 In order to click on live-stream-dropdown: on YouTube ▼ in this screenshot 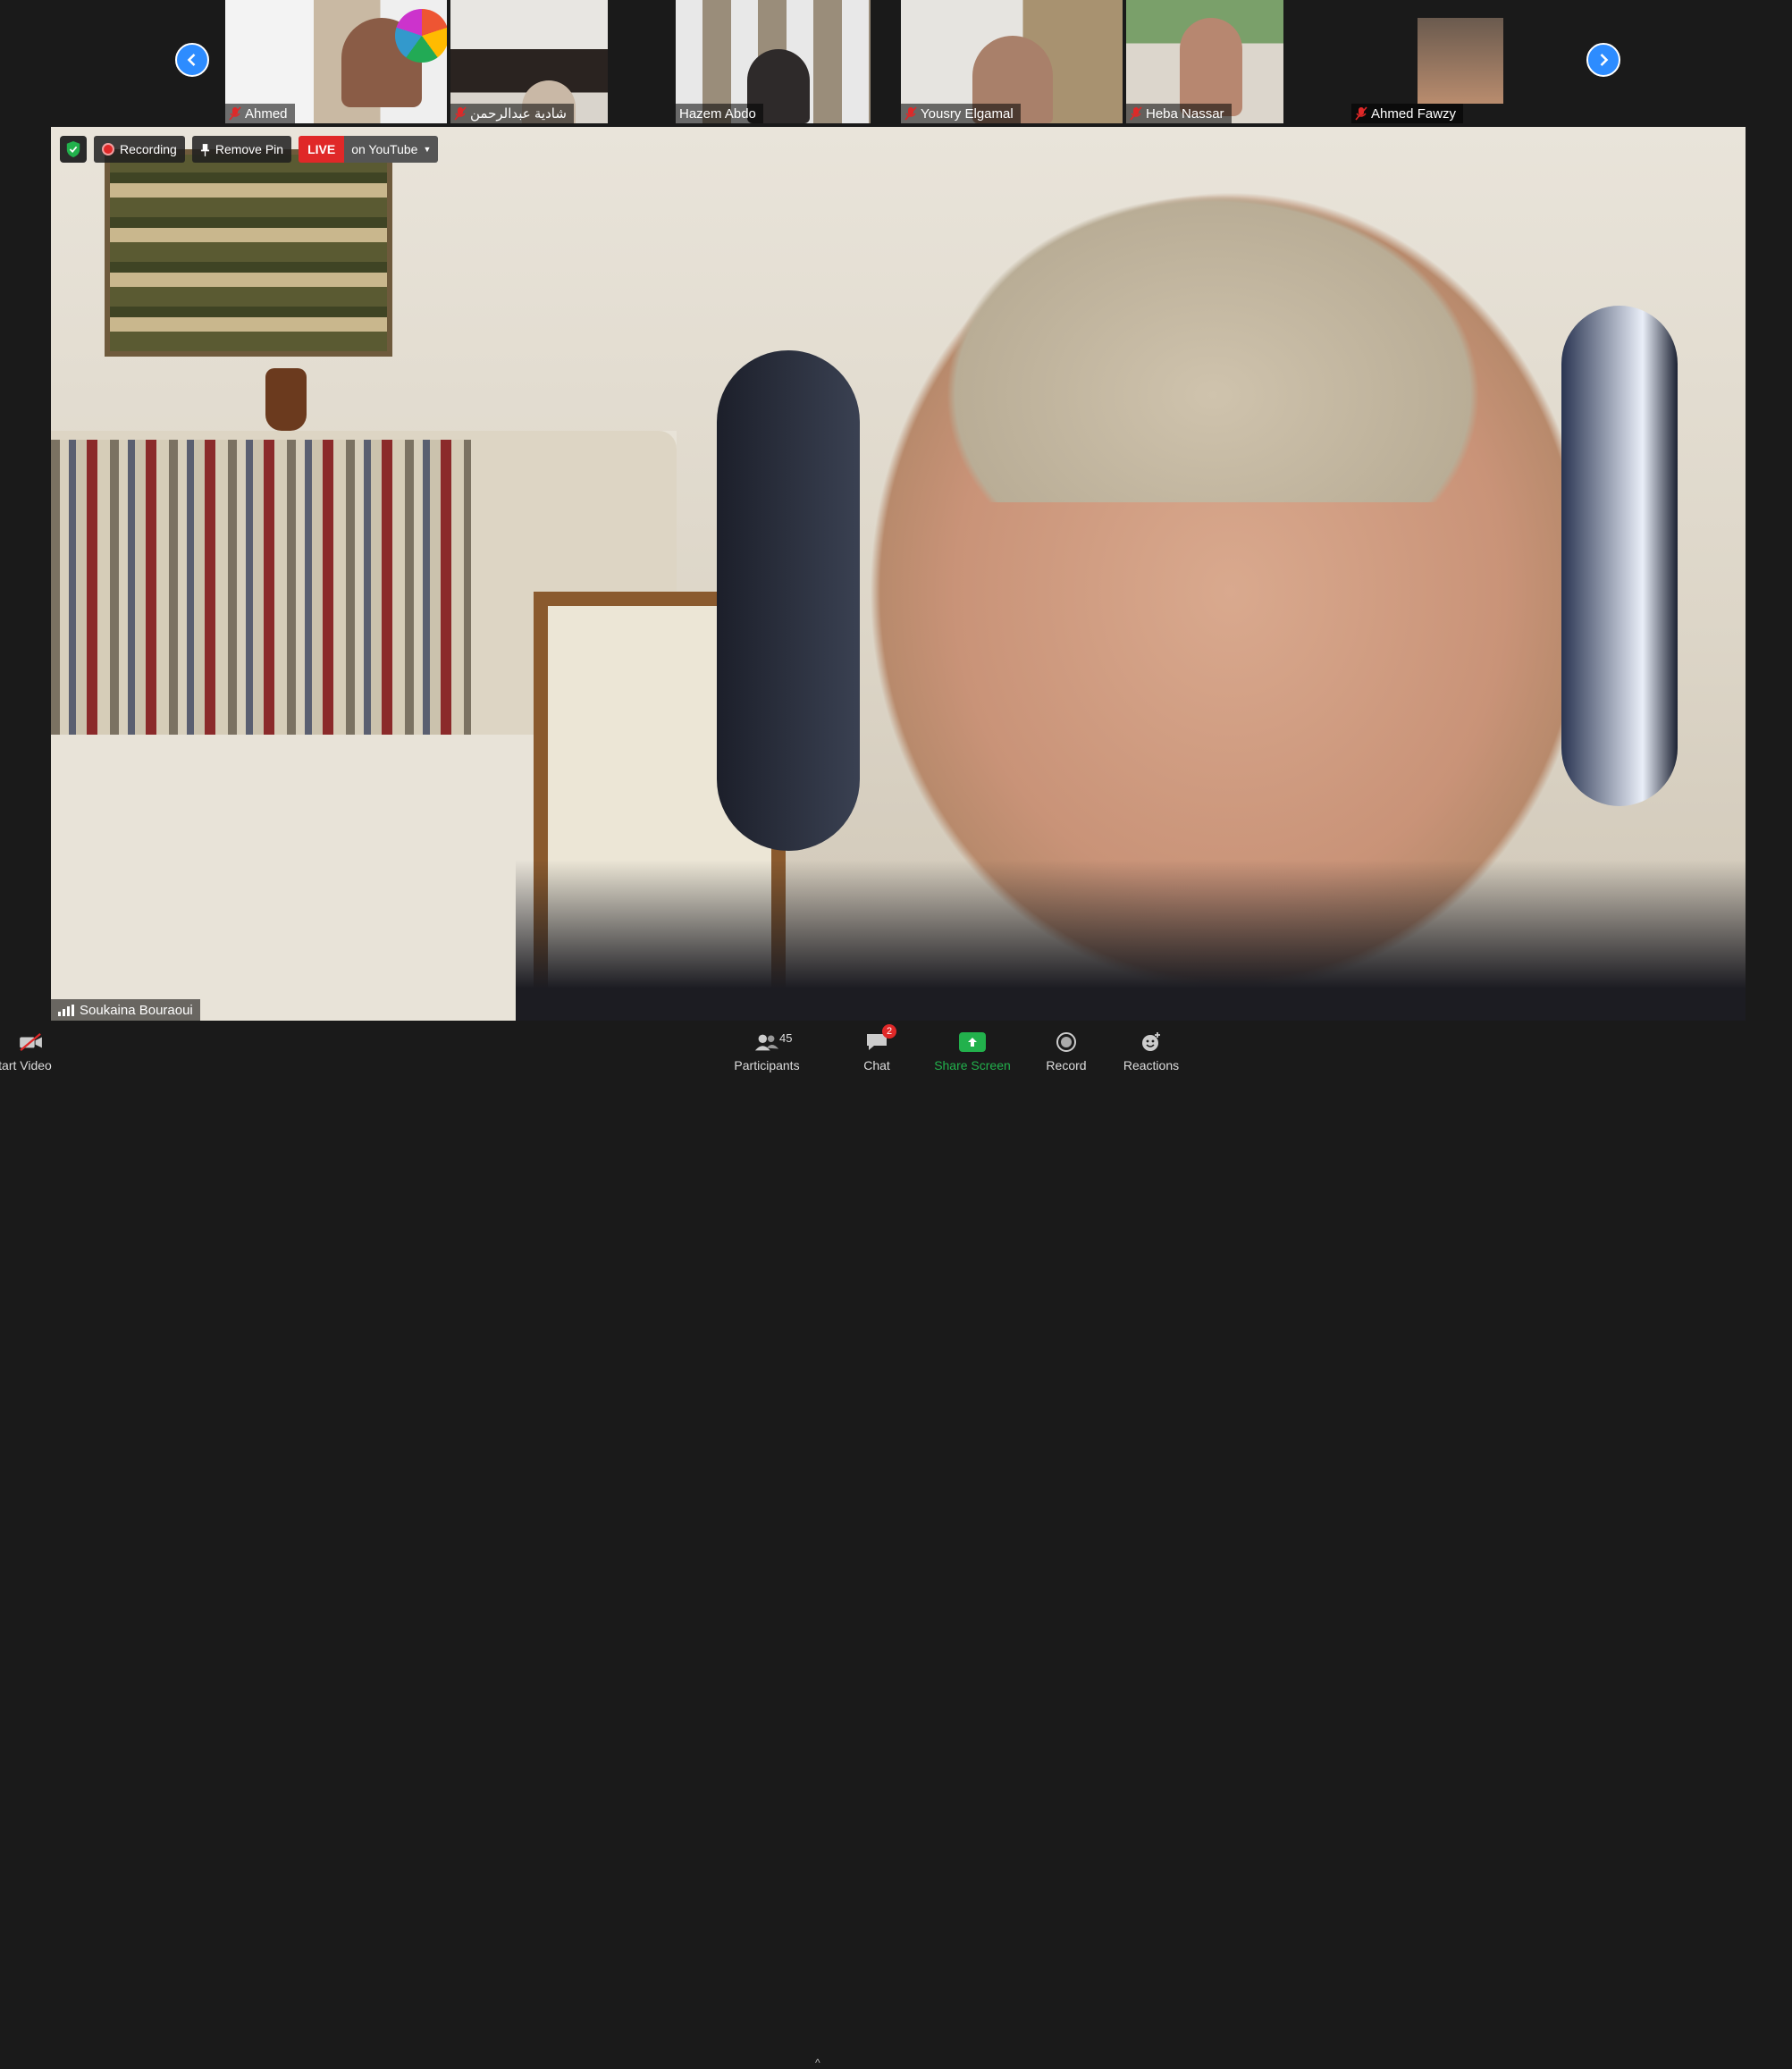, I will do `click(392, 149)`.